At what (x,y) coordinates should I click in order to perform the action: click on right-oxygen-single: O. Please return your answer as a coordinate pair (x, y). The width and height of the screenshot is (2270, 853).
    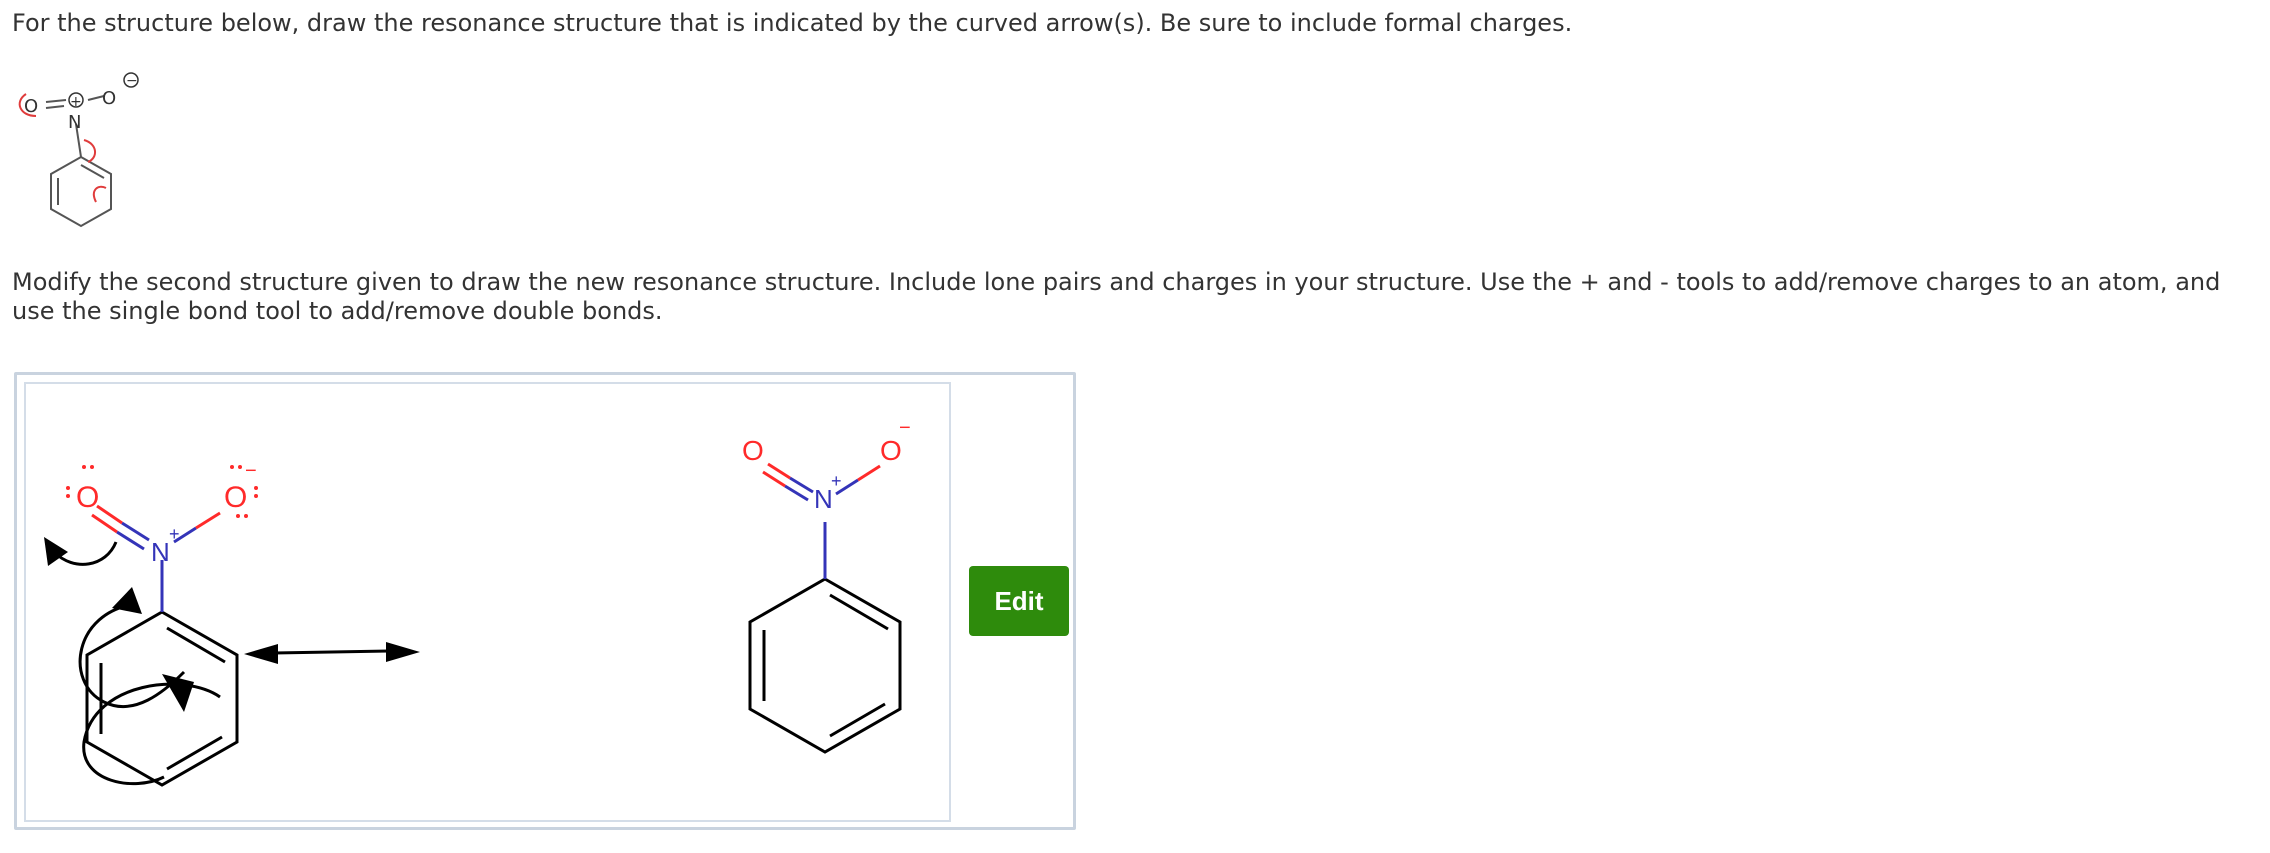
    Looking at the image, I should click on (891, 450).